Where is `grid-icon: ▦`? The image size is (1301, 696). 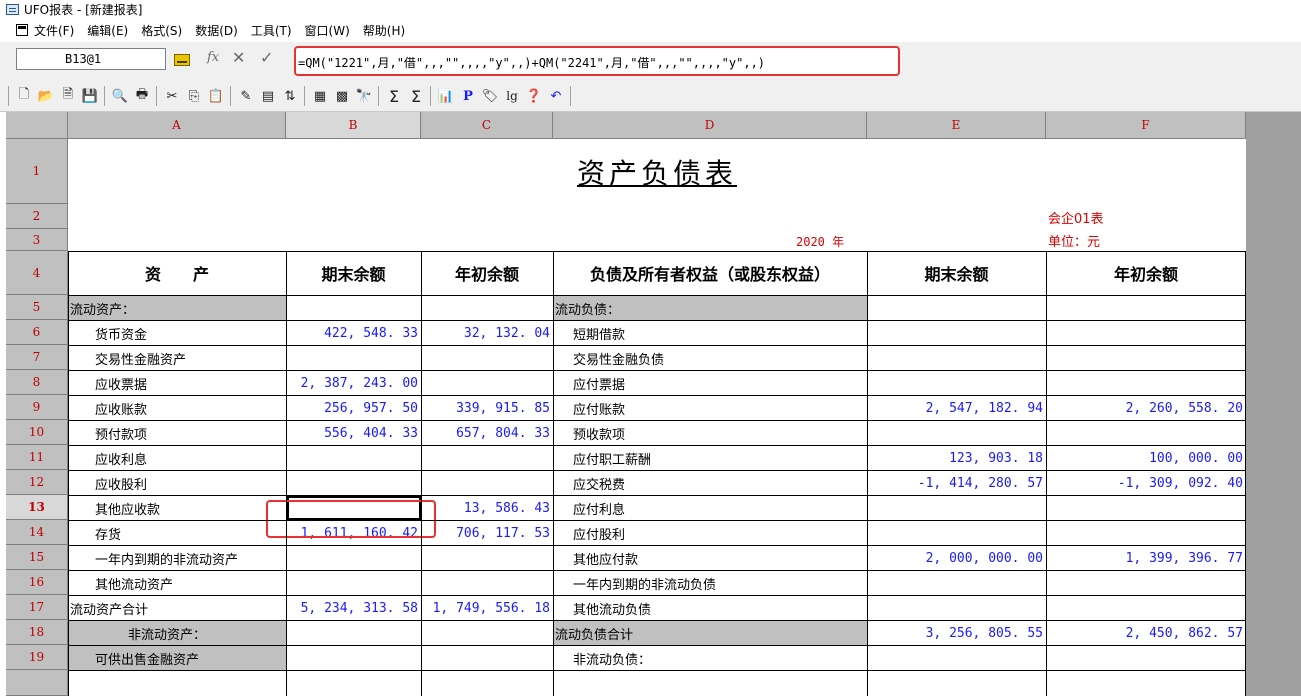
grid-icon: ▦ is located at coordinates (320, 96).